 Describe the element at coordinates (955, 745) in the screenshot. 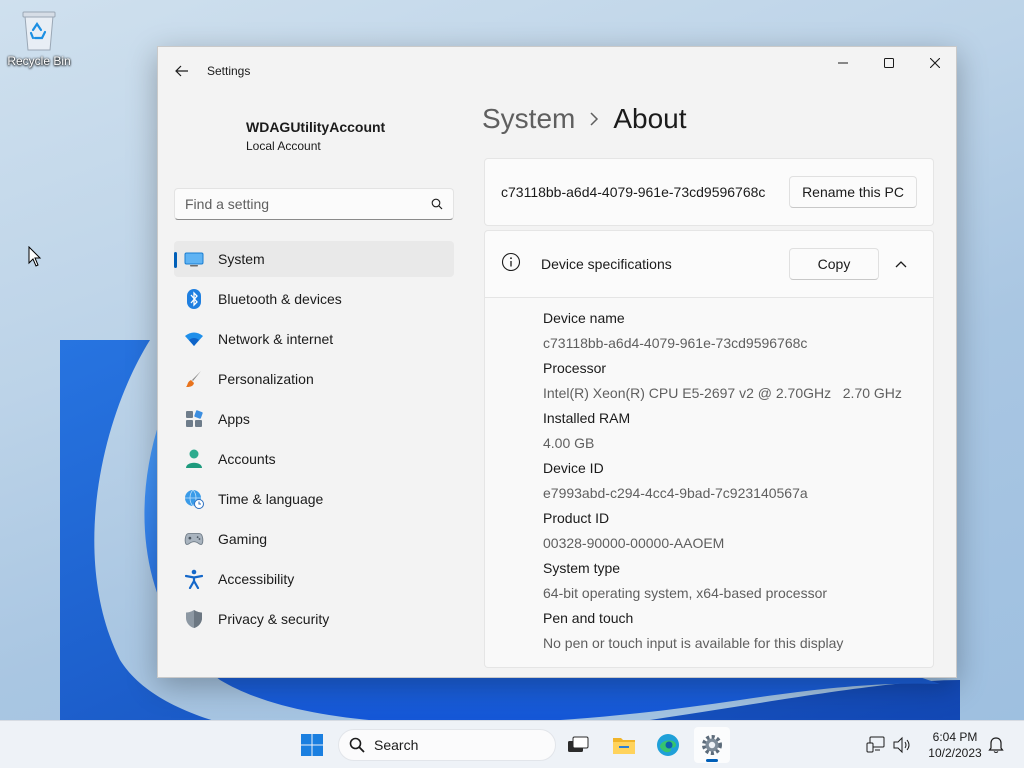

I see `taskbar-clock: 6:04 PM 10/2/2023` at that location.